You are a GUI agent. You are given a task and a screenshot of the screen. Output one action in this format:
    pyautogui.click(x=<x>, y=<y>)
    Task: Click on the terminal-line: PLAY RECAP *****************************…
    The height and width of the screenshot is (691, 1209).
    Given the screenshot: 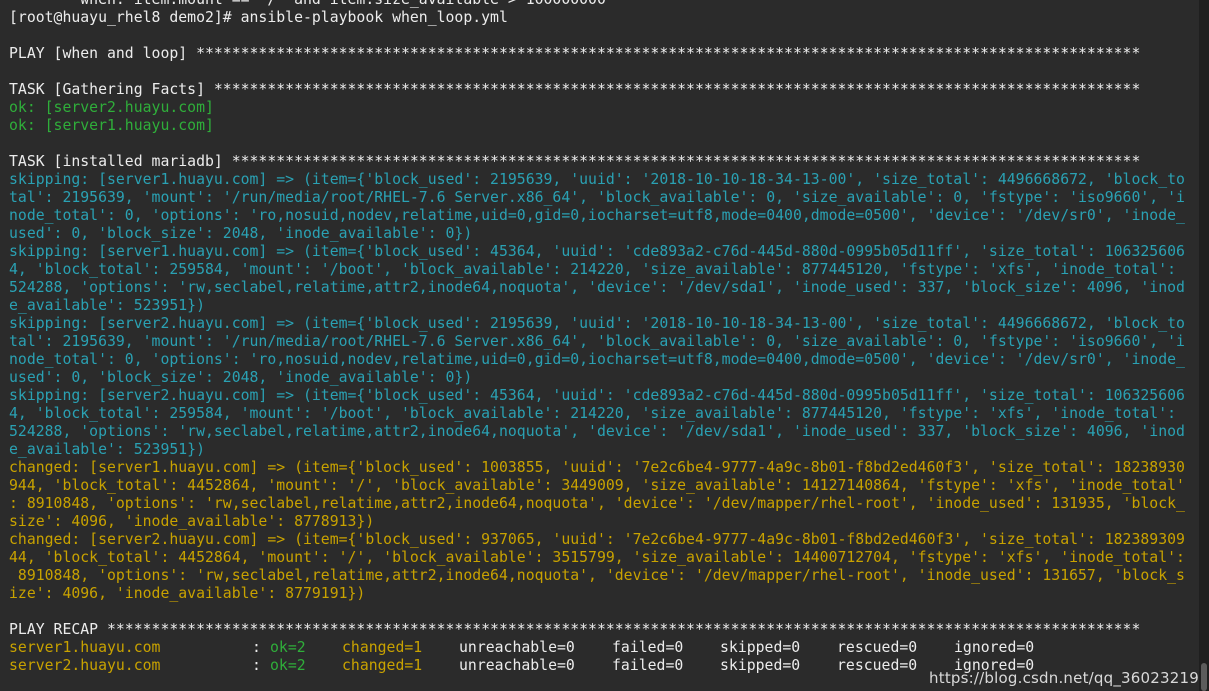 What is the action you would take?
    pyautogui.click(x=575, y=629)
    